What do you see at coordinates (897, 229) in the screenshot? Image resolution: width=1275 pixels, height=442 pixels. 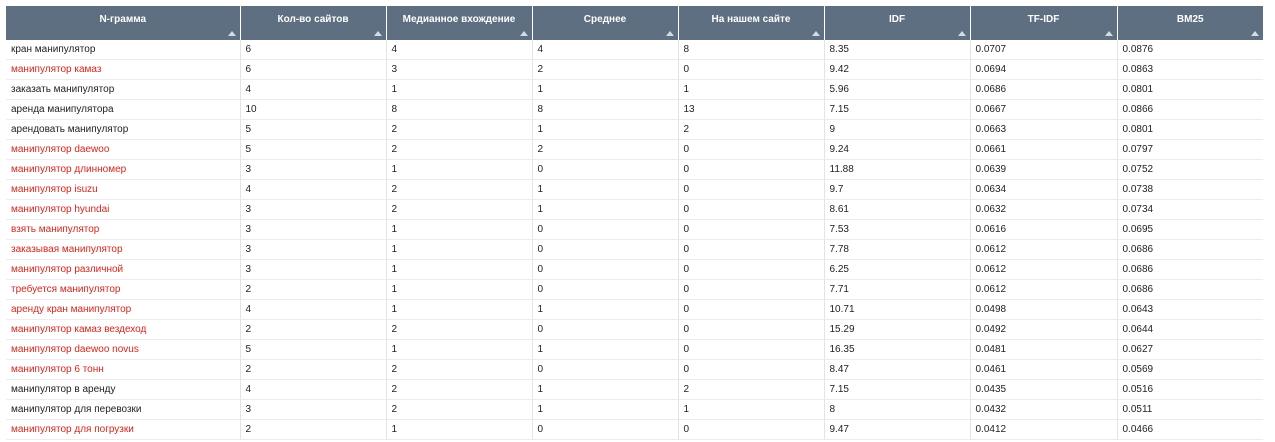 I see `idf-cell: 7.53` at bounding box center [897, 229].